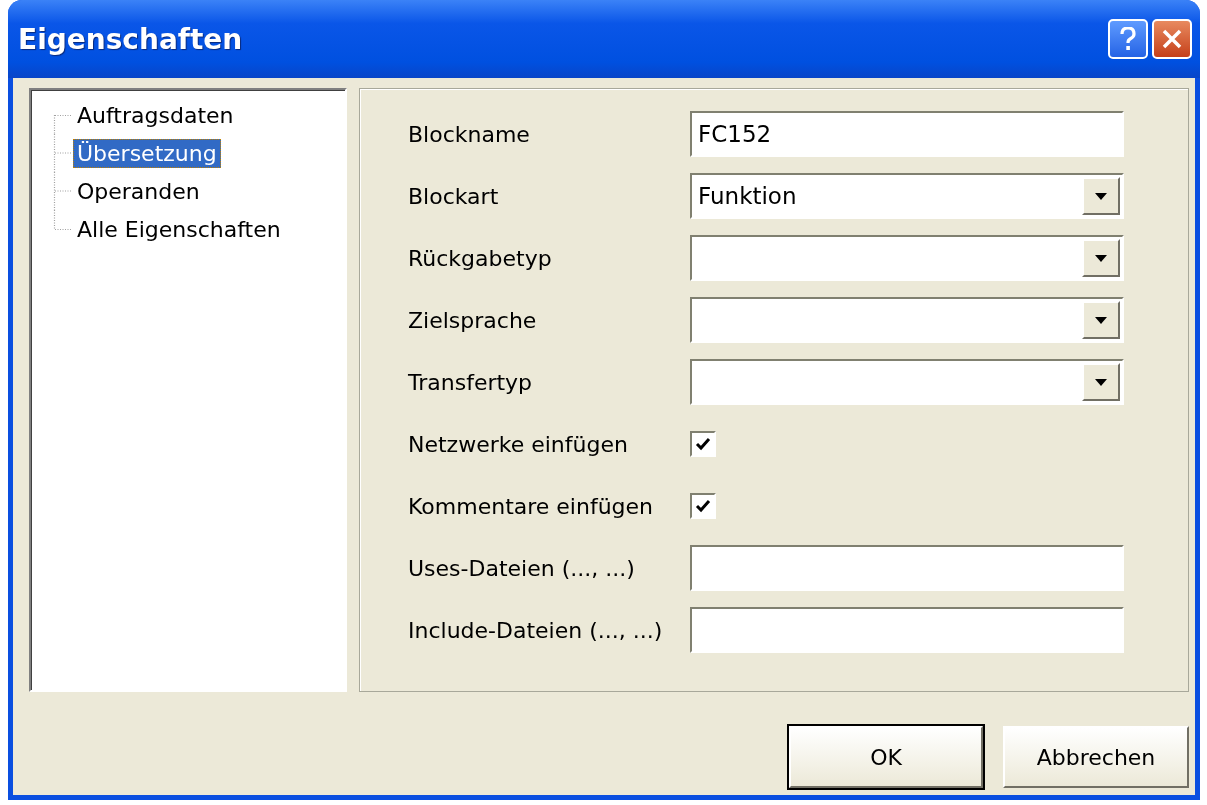 The image size is (1207, 805). I want to click on cancel-button: Abbrechen, so click(1096, 757).